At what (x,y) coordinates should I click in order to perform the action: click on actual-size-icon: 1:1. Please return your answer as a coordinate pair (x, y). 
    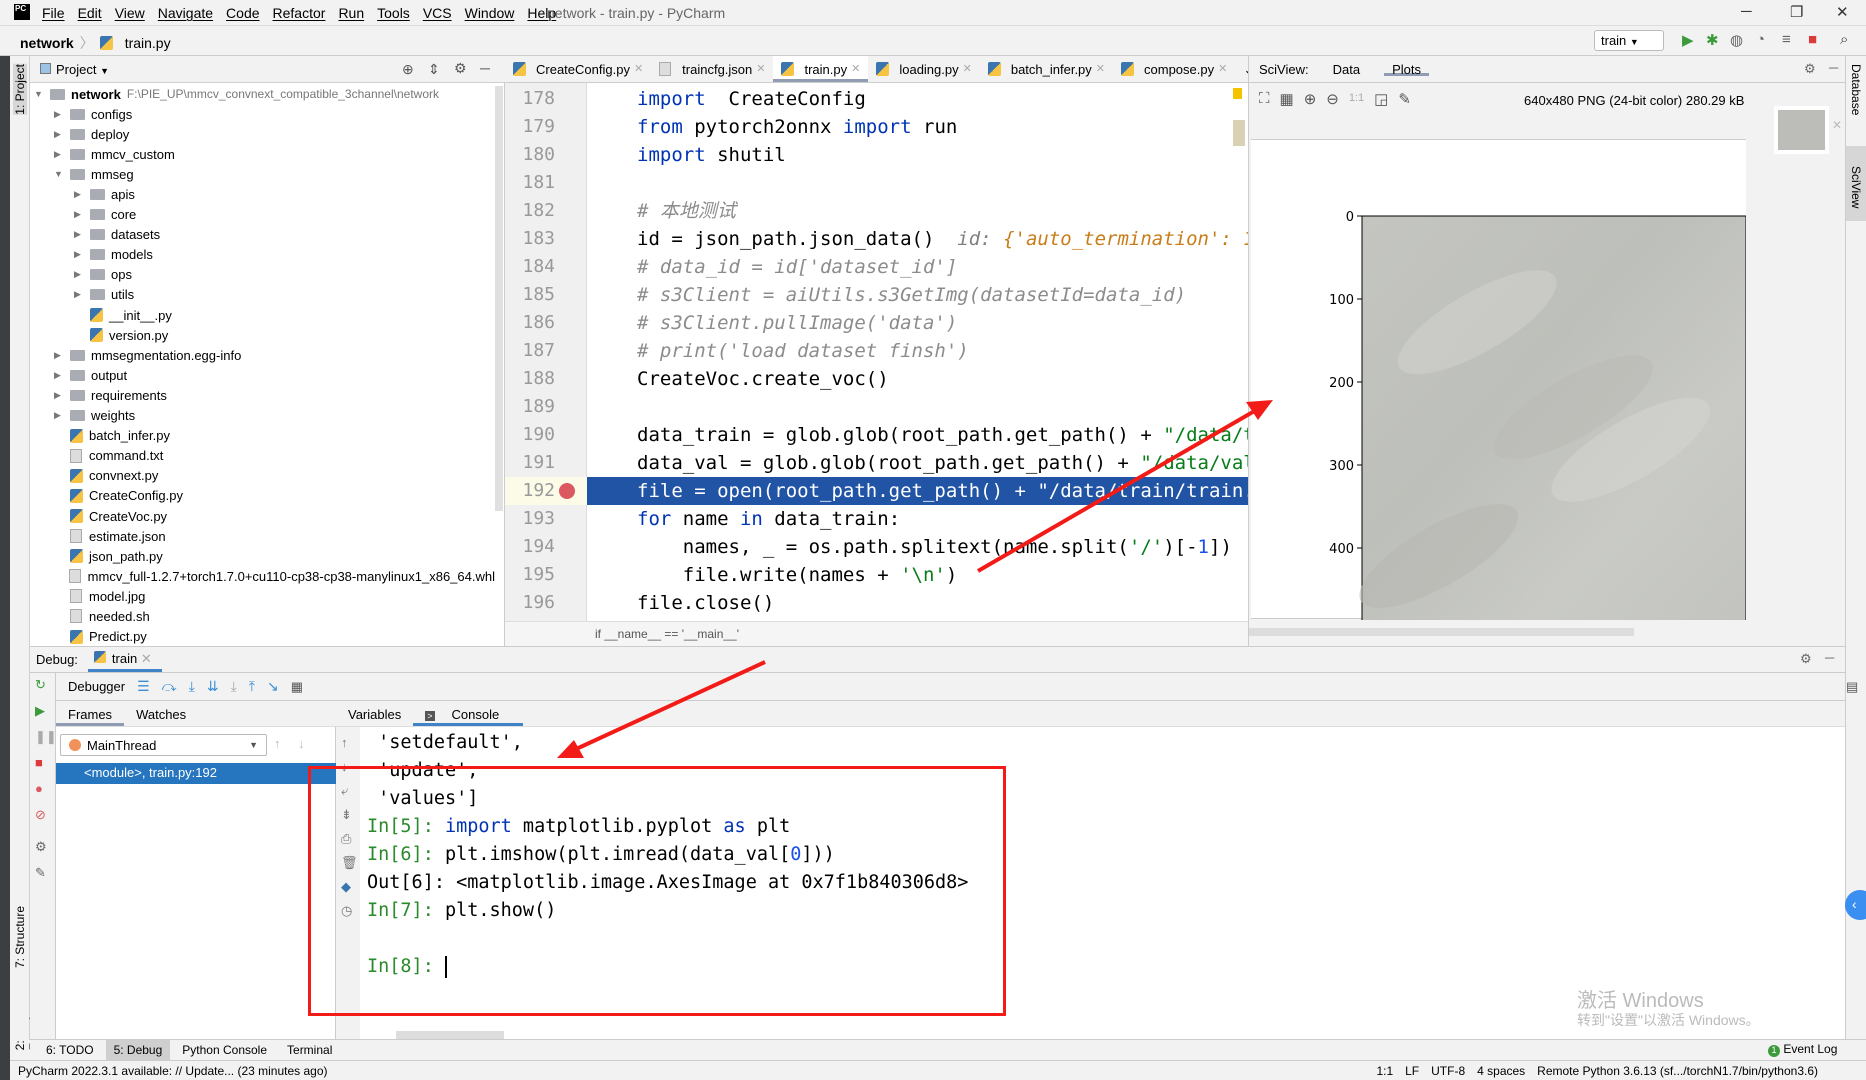
    Looking at the image, I should click on (1356, 99).